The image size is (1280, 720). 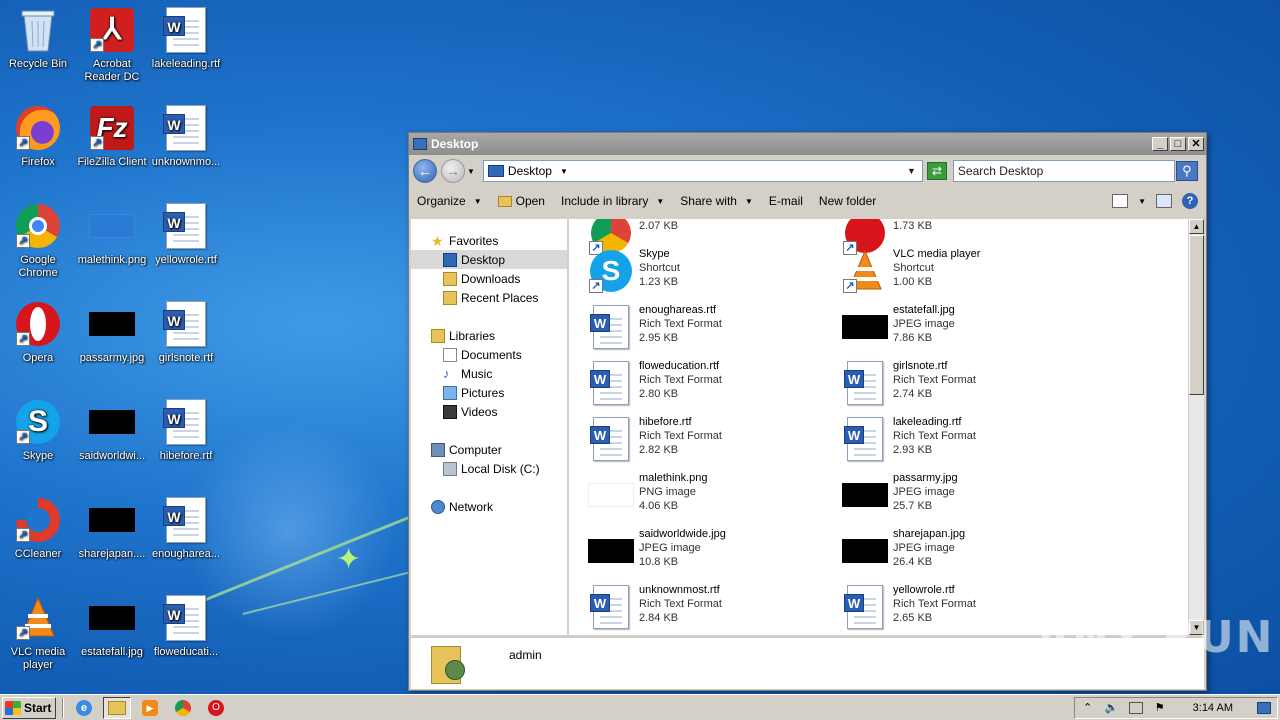 What do you see at coordinates (186, 618) in the screenshot?
I see `word-document-icon: W` at bounding box center [186, 618].